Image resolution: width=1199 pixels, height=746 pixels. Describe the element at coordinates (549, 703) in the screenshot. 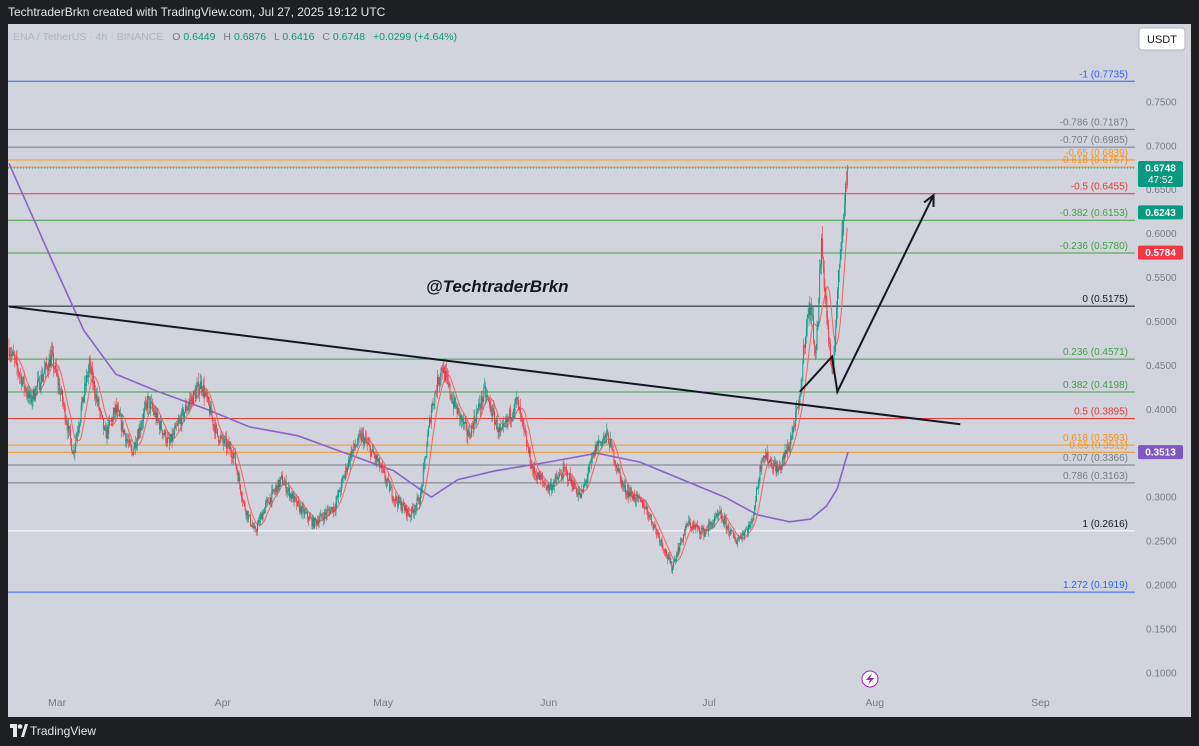

I see `x-axis: Mar Apr May Jun Jul Aug Sep` at that location.